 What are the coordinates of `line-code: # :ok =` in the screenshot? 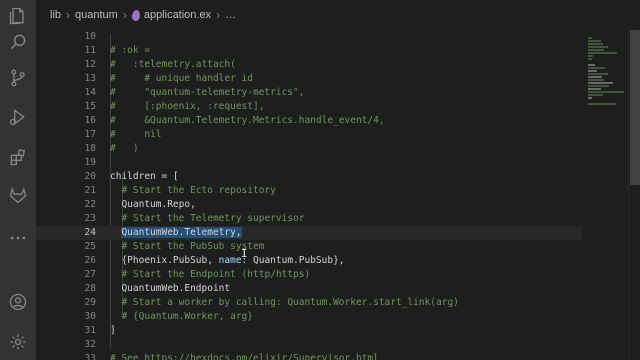 It's located at (130, 51).